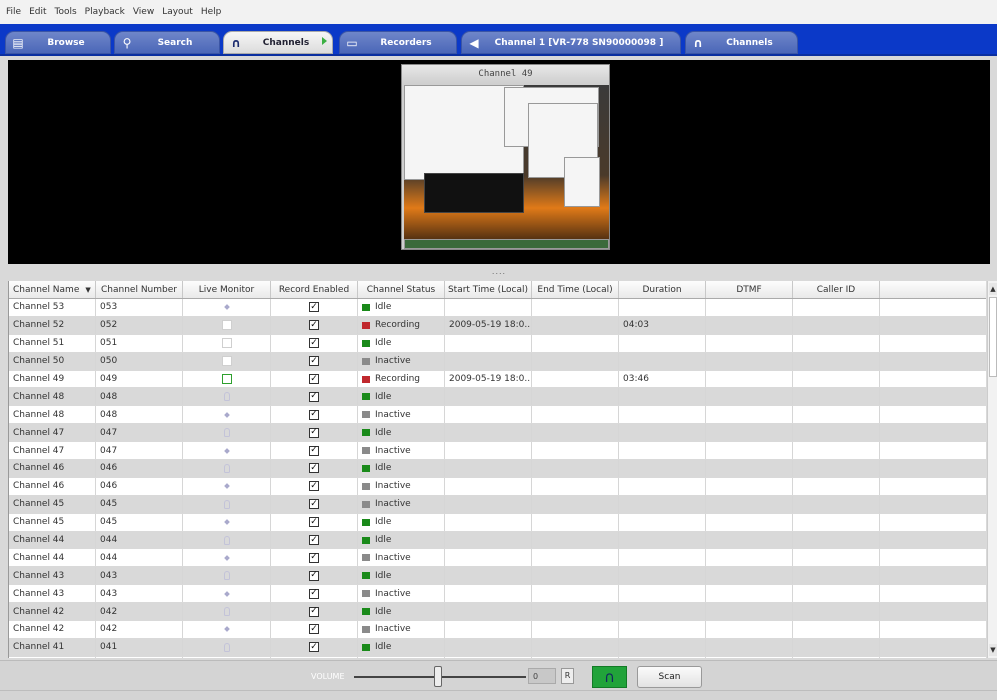 The height and width of the screenshot is (700, 997). Describe the element at coordinates (497, 630) in the screenshot. I see `table-row: Channel 42 042 ✓ Inactive` at that location.